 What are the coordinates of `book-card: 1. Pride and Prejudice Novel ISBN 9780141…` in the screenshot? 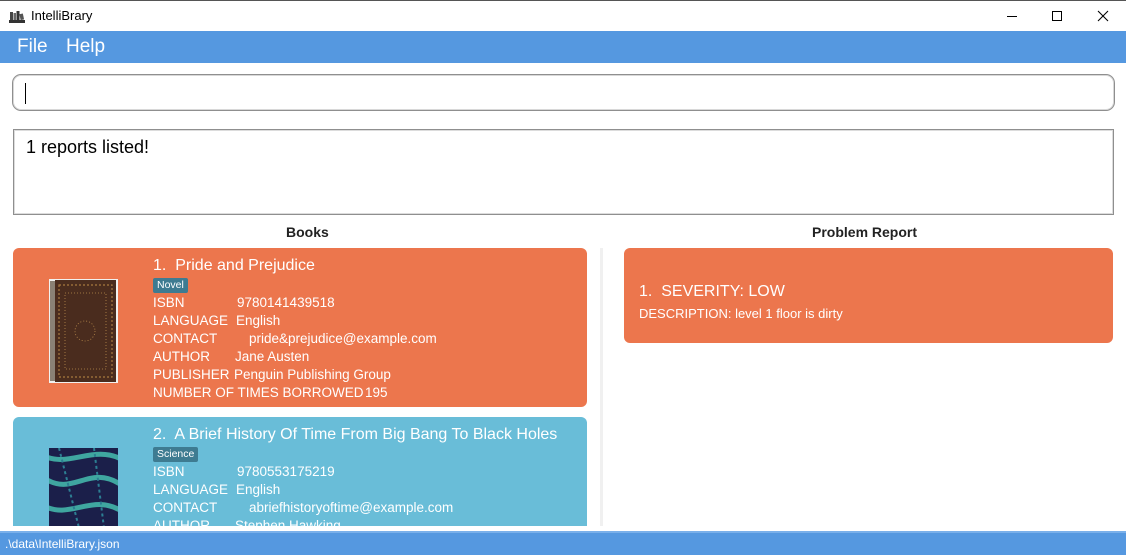 It's located at (300, 327).